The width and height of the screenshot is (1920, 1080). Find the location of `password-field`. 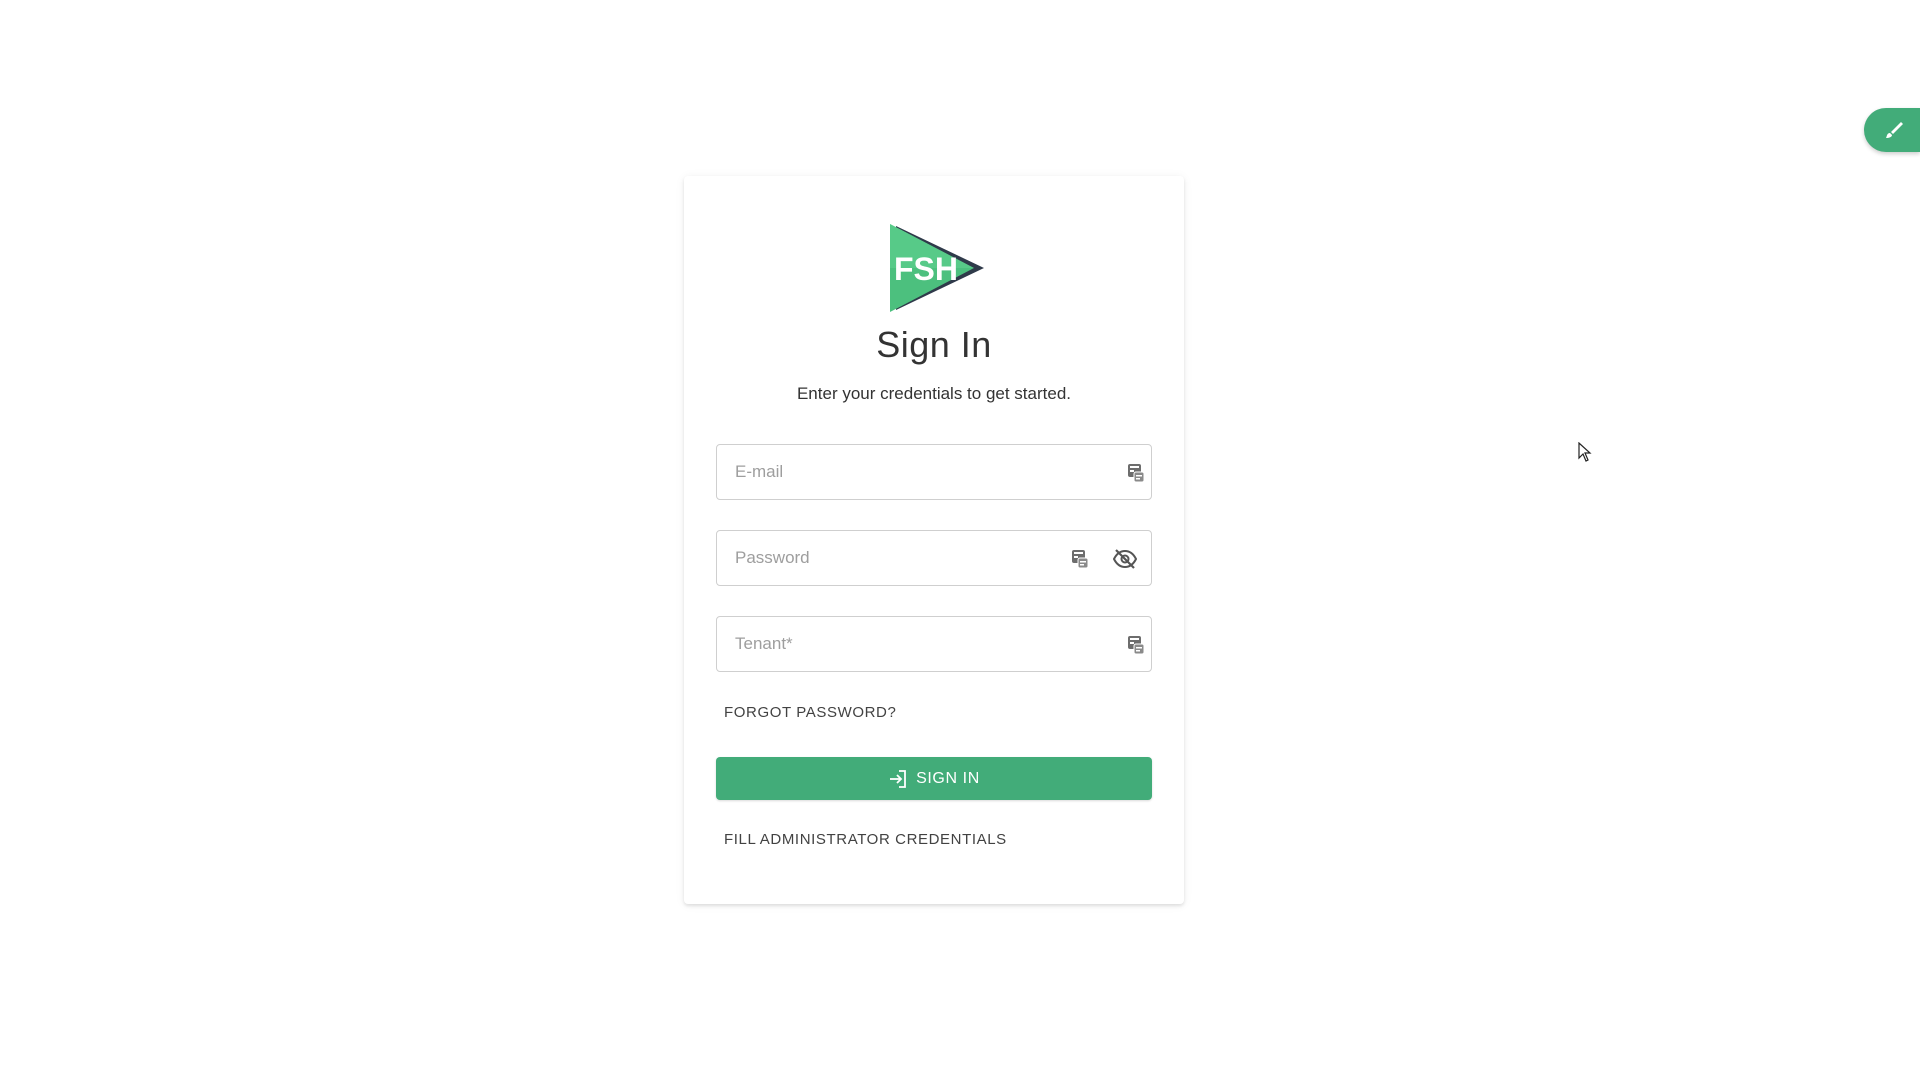

password-field is located at coordinates (934, 558).